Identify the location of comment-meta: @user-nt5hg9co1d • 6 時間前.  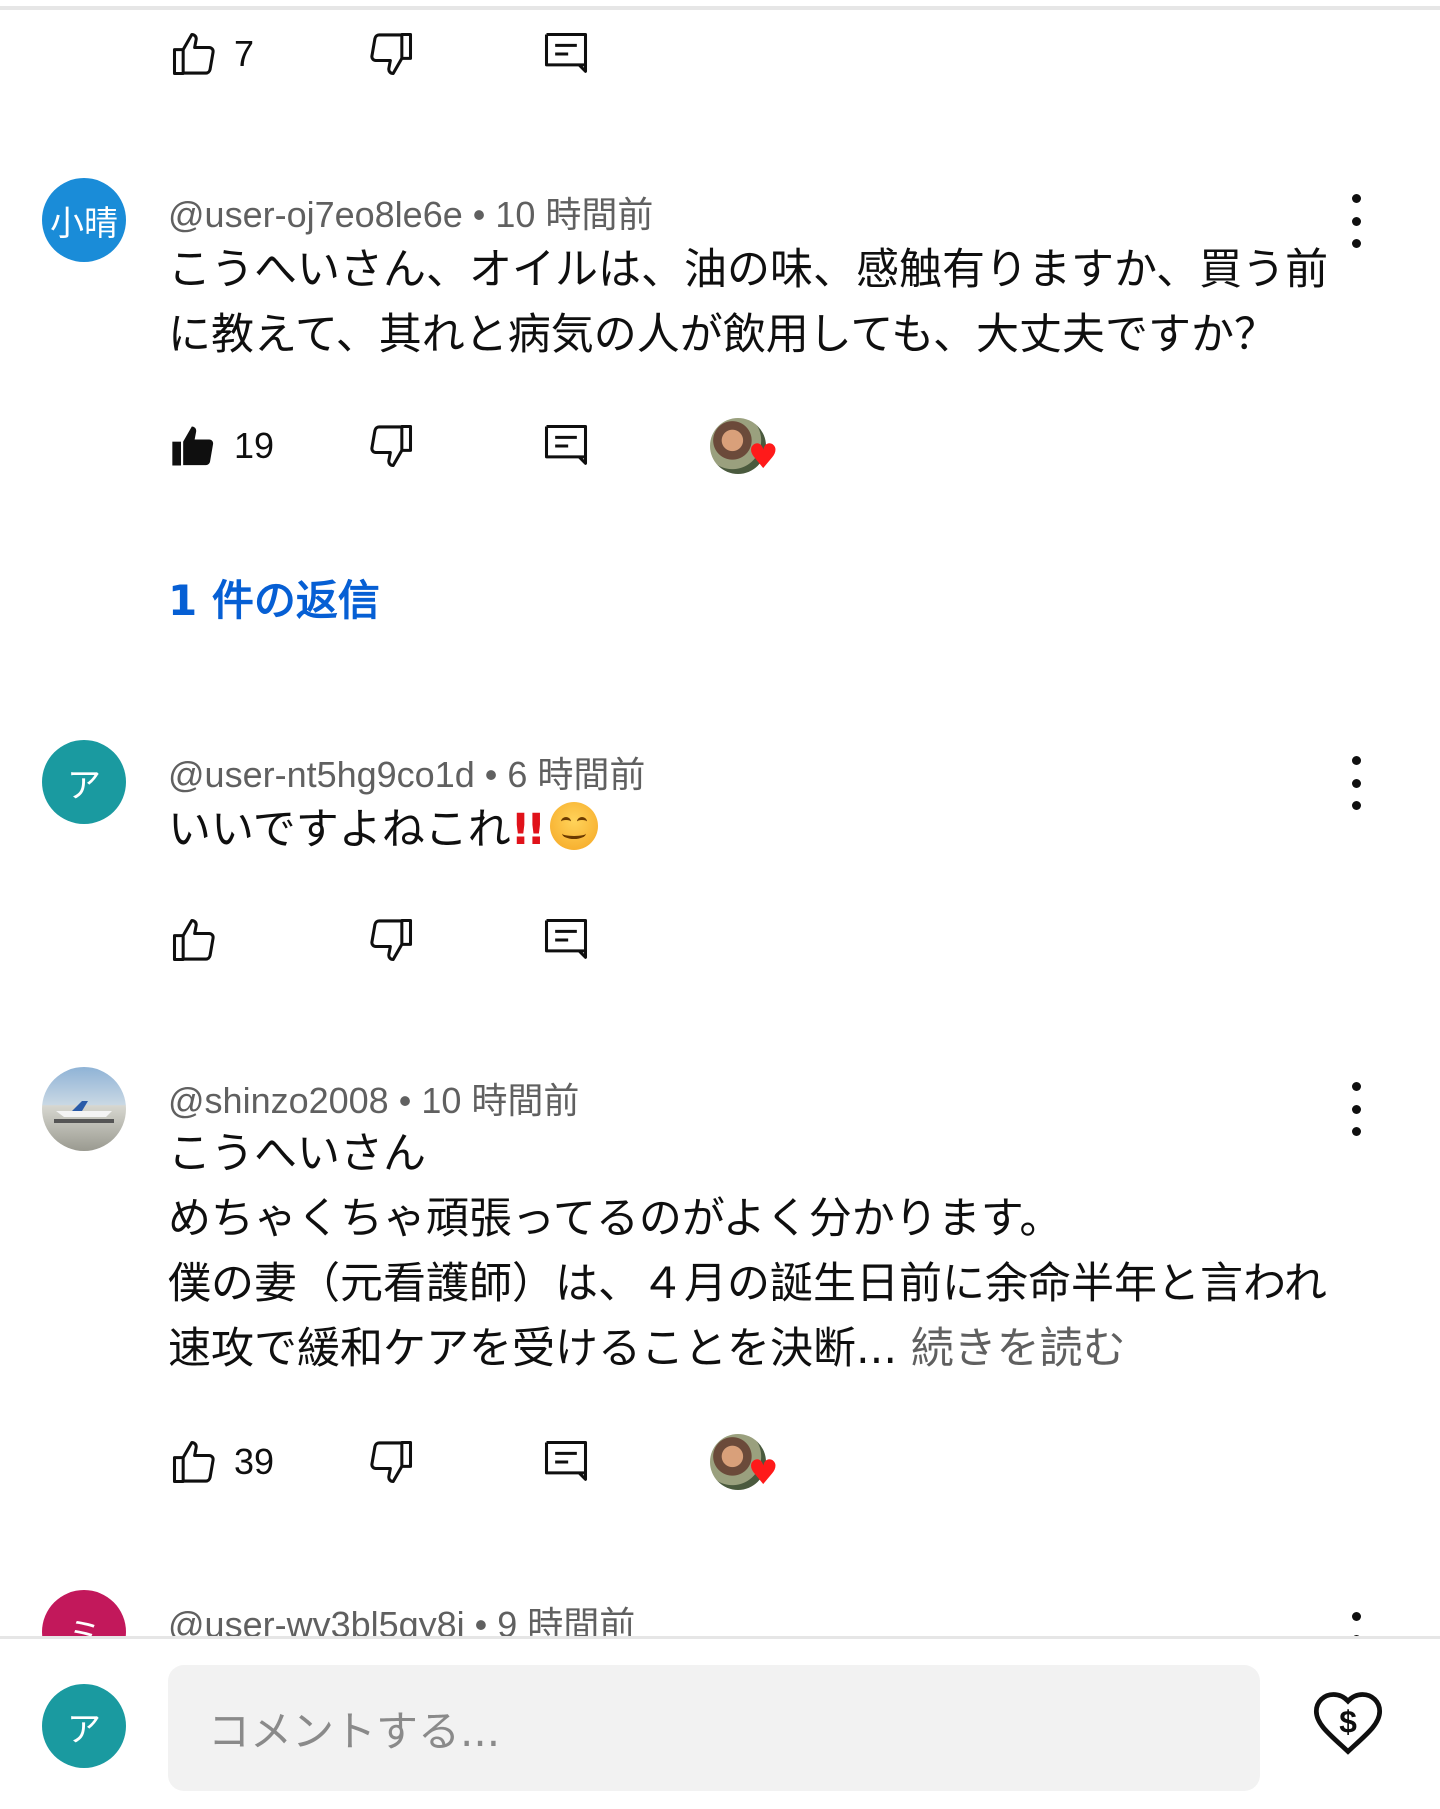
(406, 772).